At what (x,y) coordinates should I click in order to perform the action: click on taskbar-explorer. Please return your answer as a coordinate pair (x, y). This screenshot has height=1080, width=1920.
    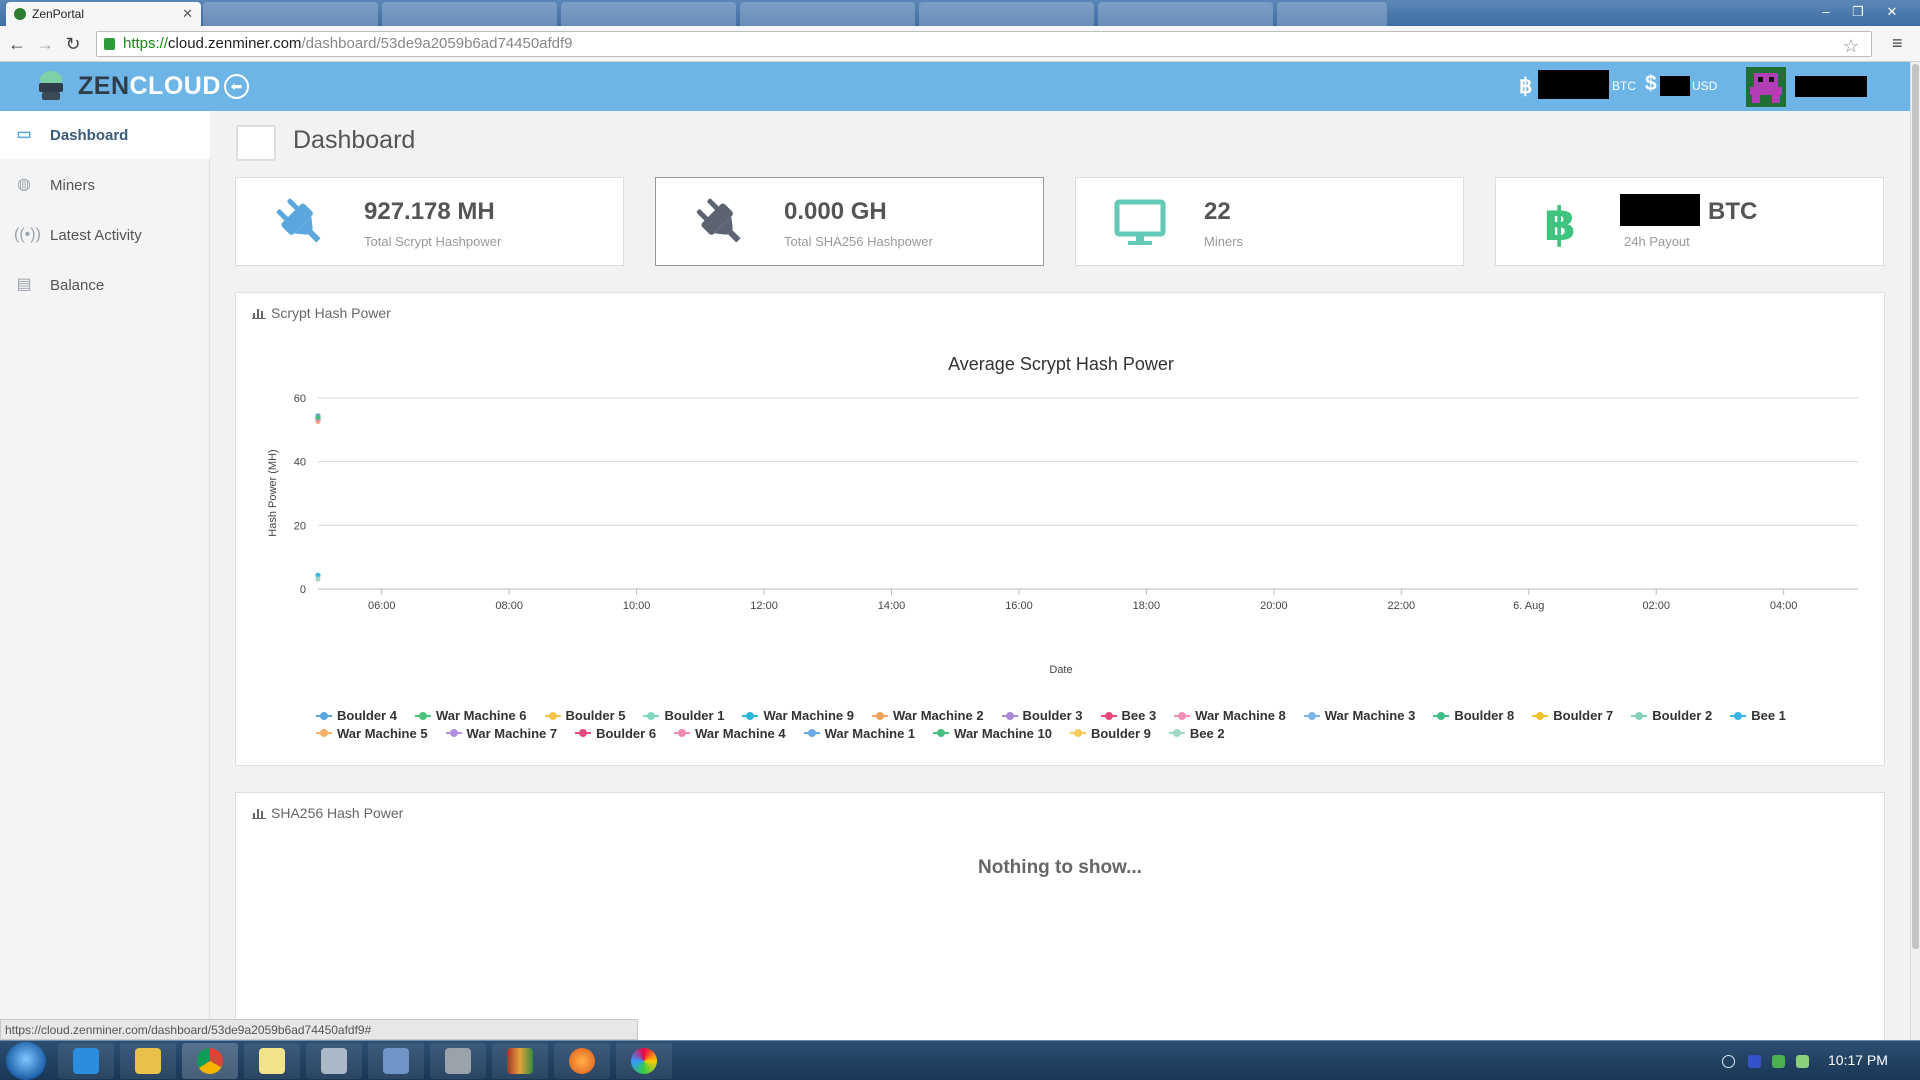
    Looking at the image, I should click on (148, 1061).